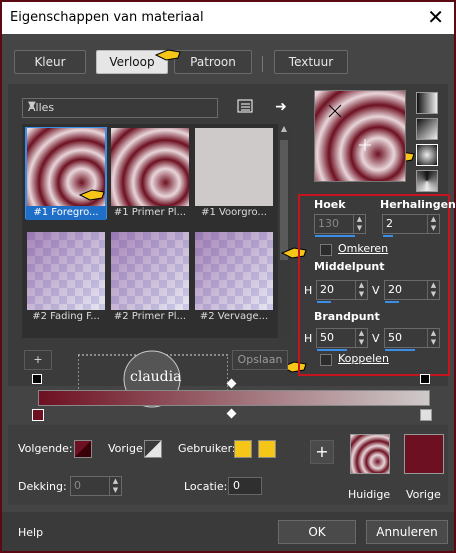  Describe the element at coordinates (427, 181) in the screenshot. I see `sunburst-gradient-type-icon` at that location.